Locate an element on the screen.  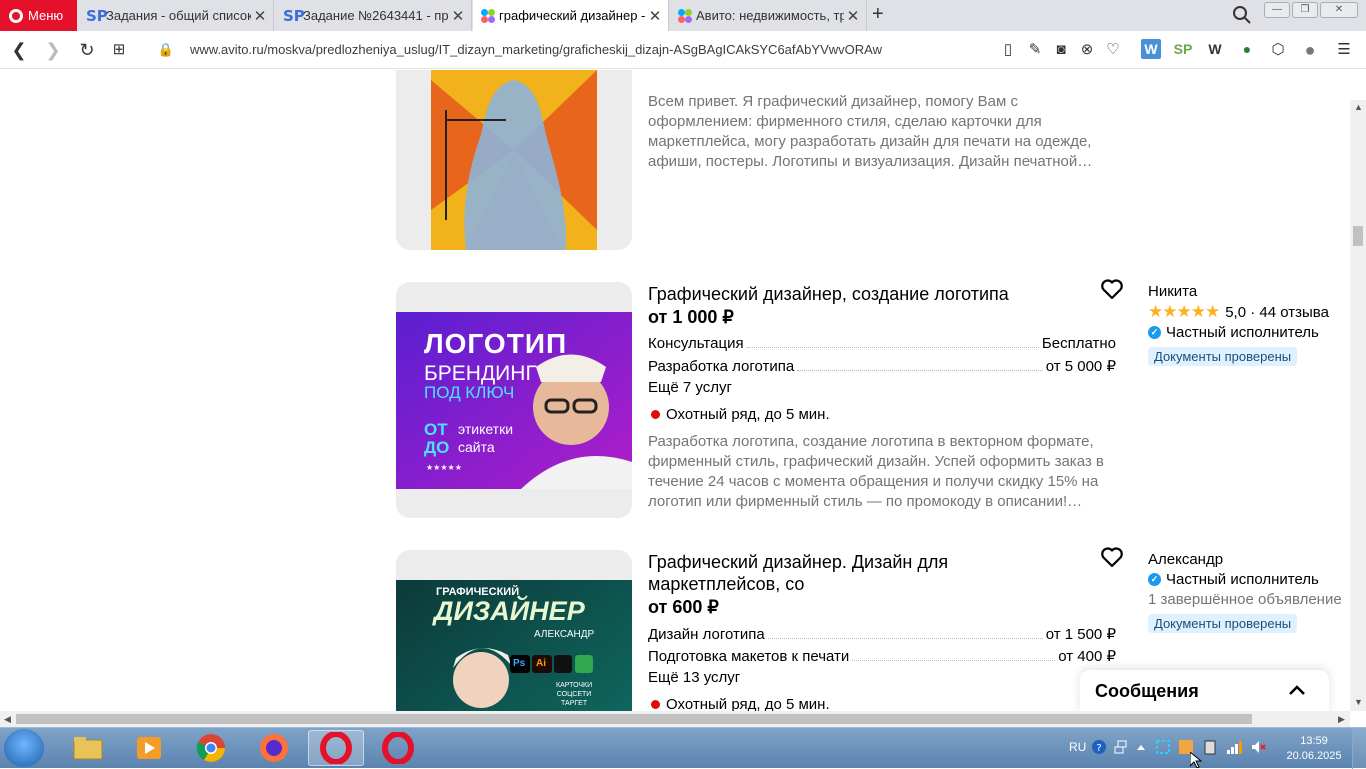
profile-icon: ● is located at coordinates (1310, 50).